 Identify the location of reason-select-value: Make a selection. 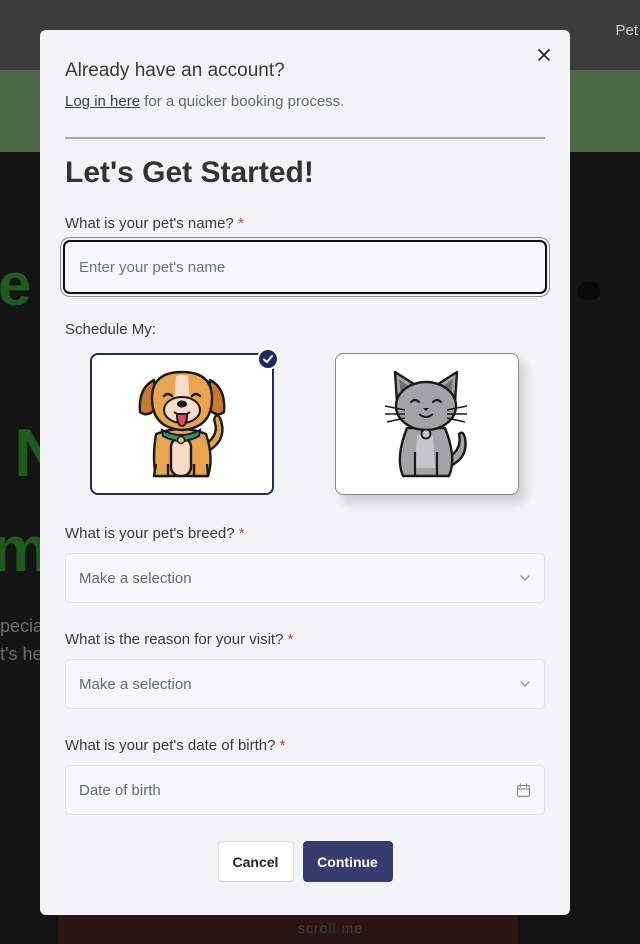
(135, 684).